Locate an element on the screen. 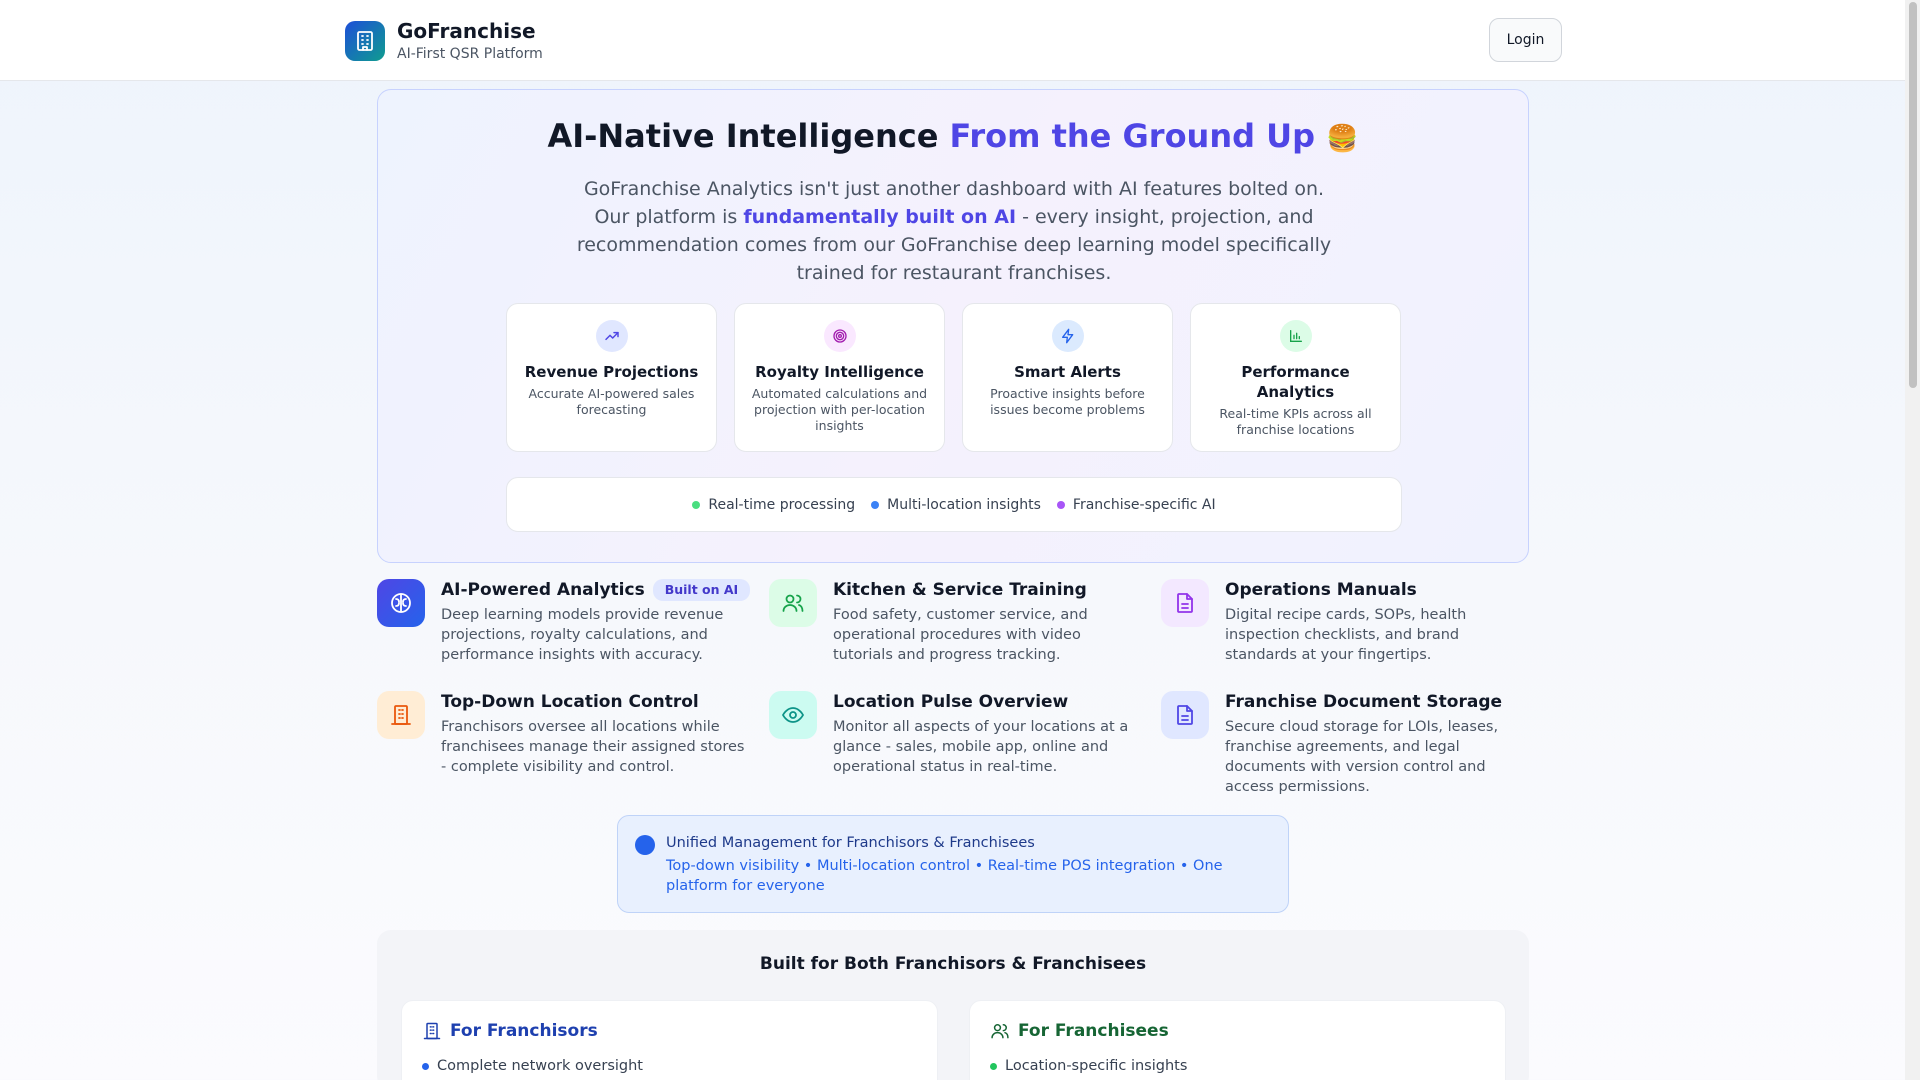  feature-title: Smart Alerts is located at coordinates (1067, 372).